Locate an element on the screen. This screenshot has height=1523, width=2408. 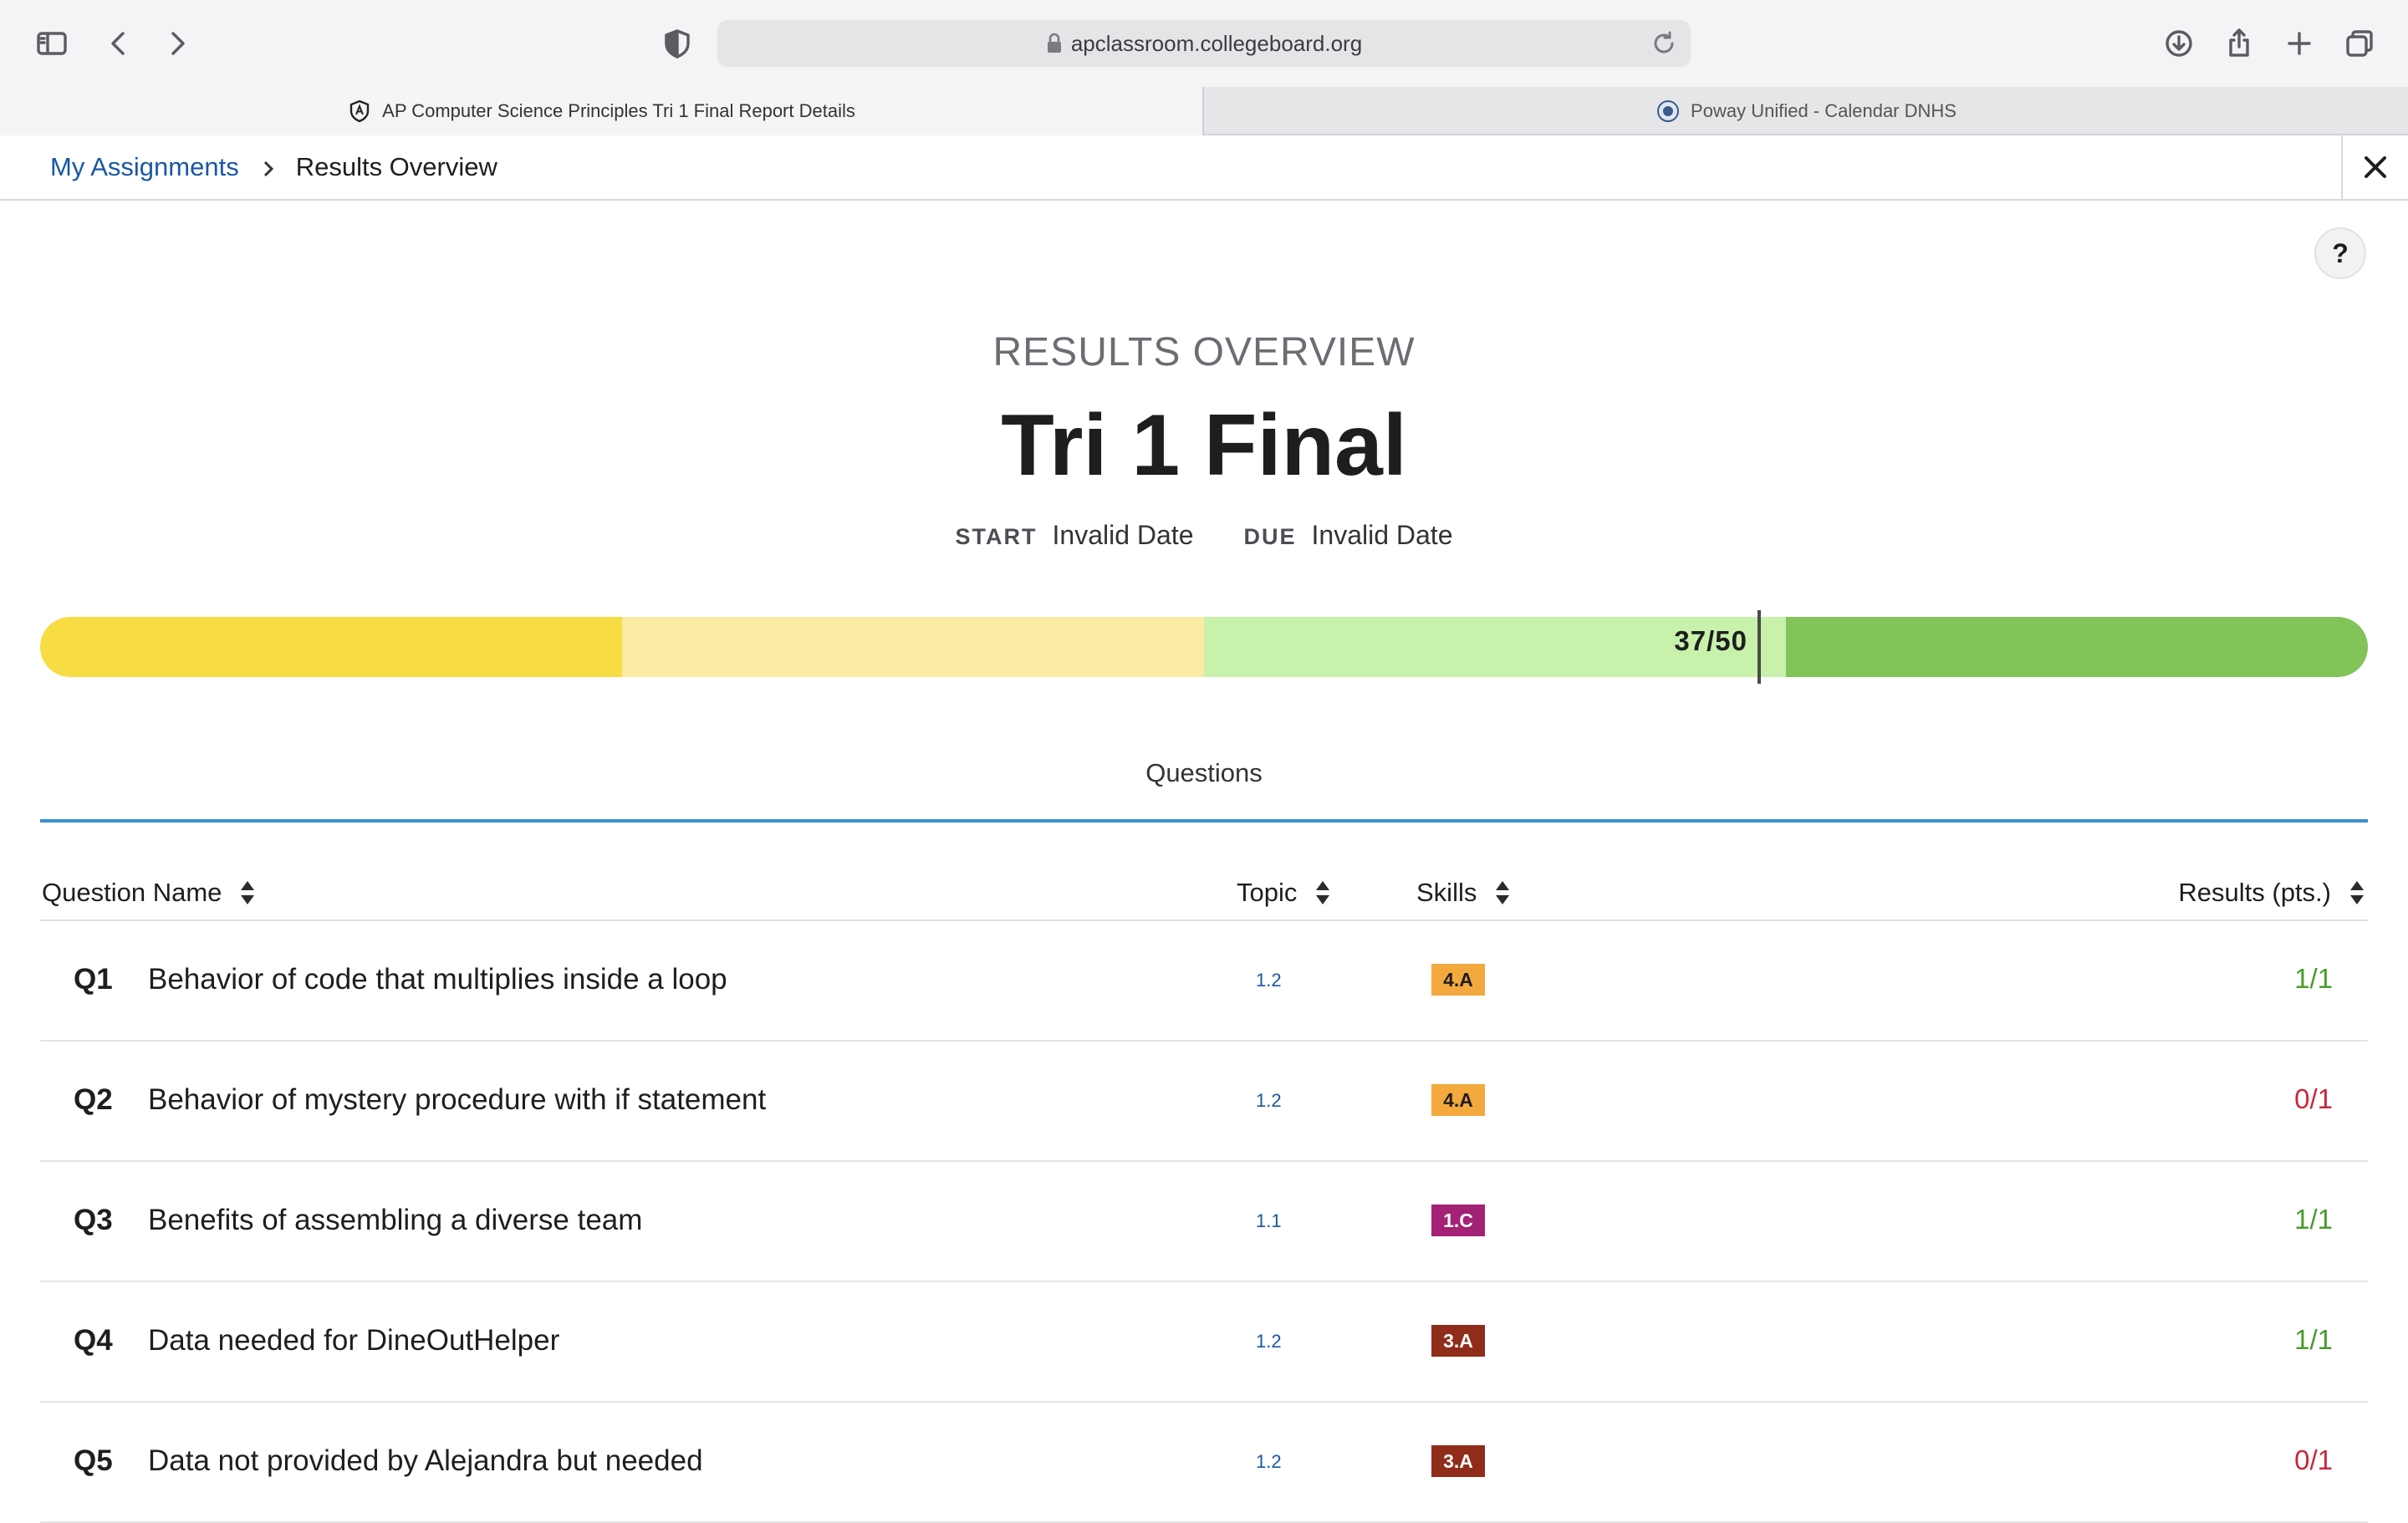
topic-link: 1.1 is located at coordinates (1269, 1221).